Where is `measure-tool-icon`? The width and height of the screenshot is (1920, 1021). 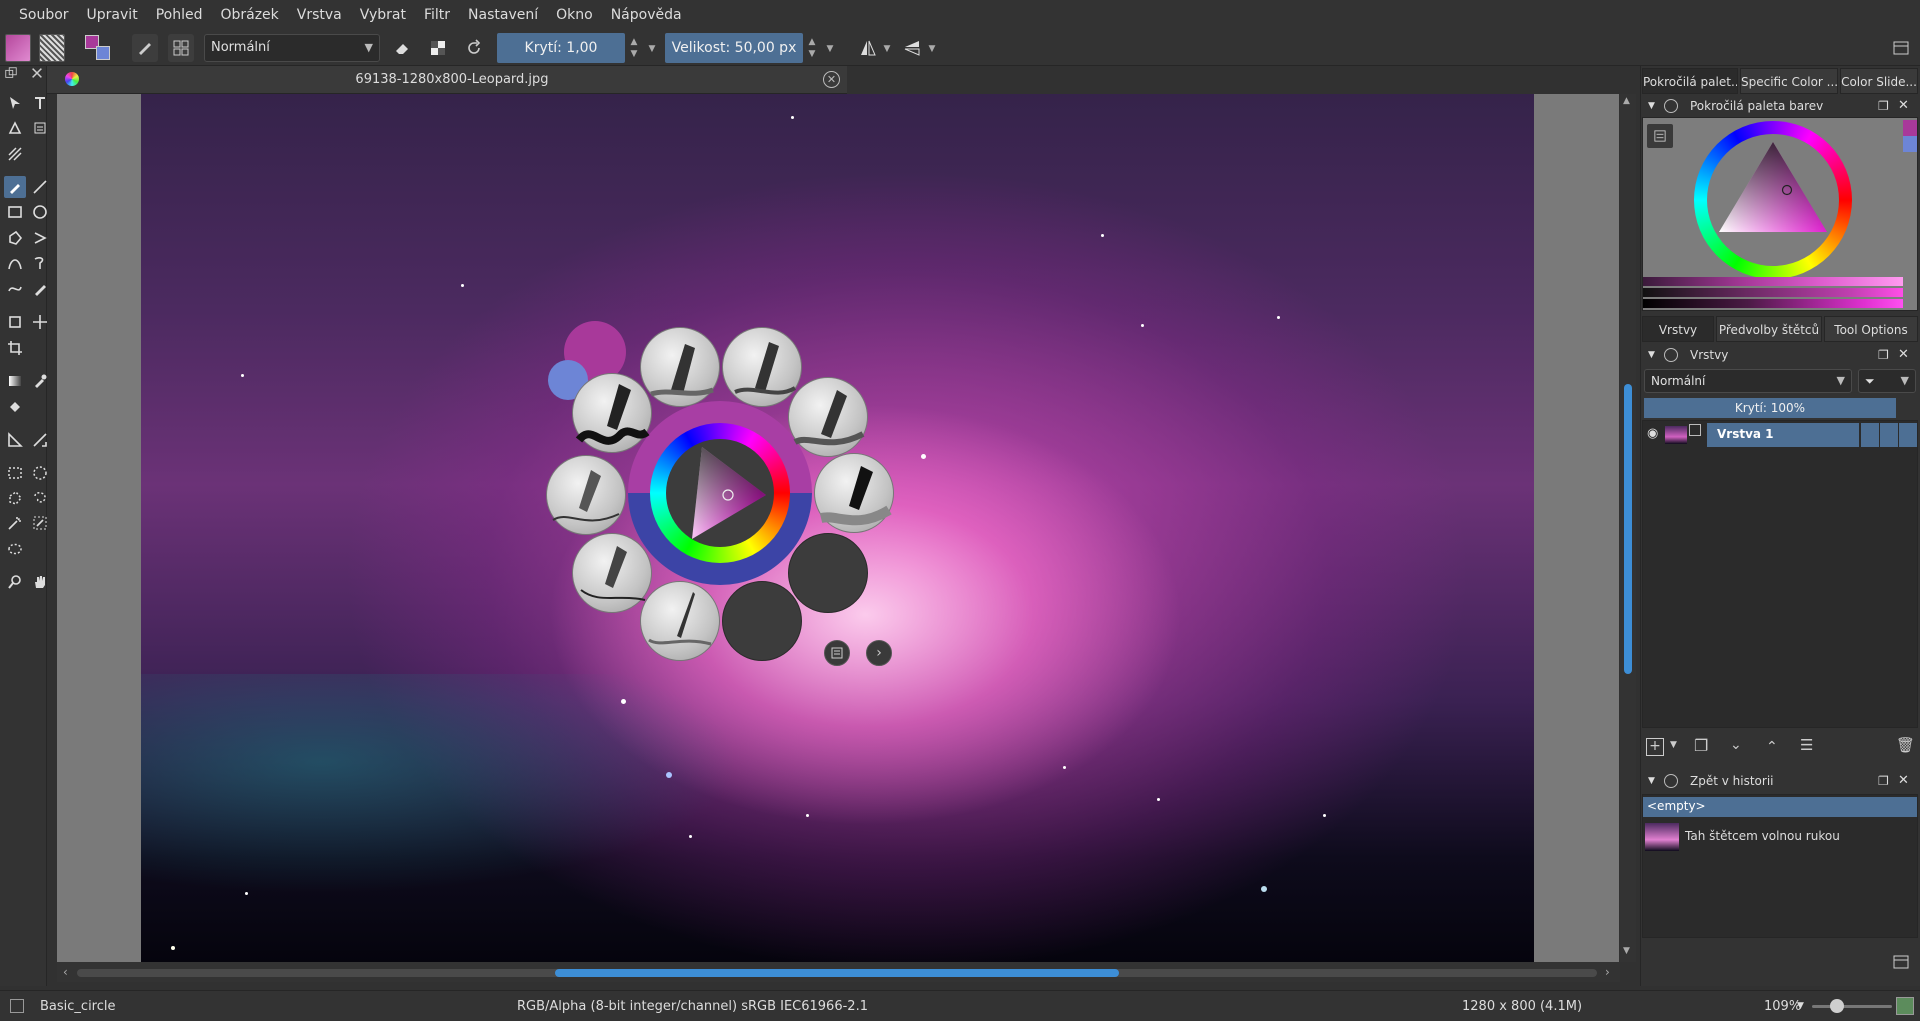
measure-tool-icon is located at coordinates (40, 440).